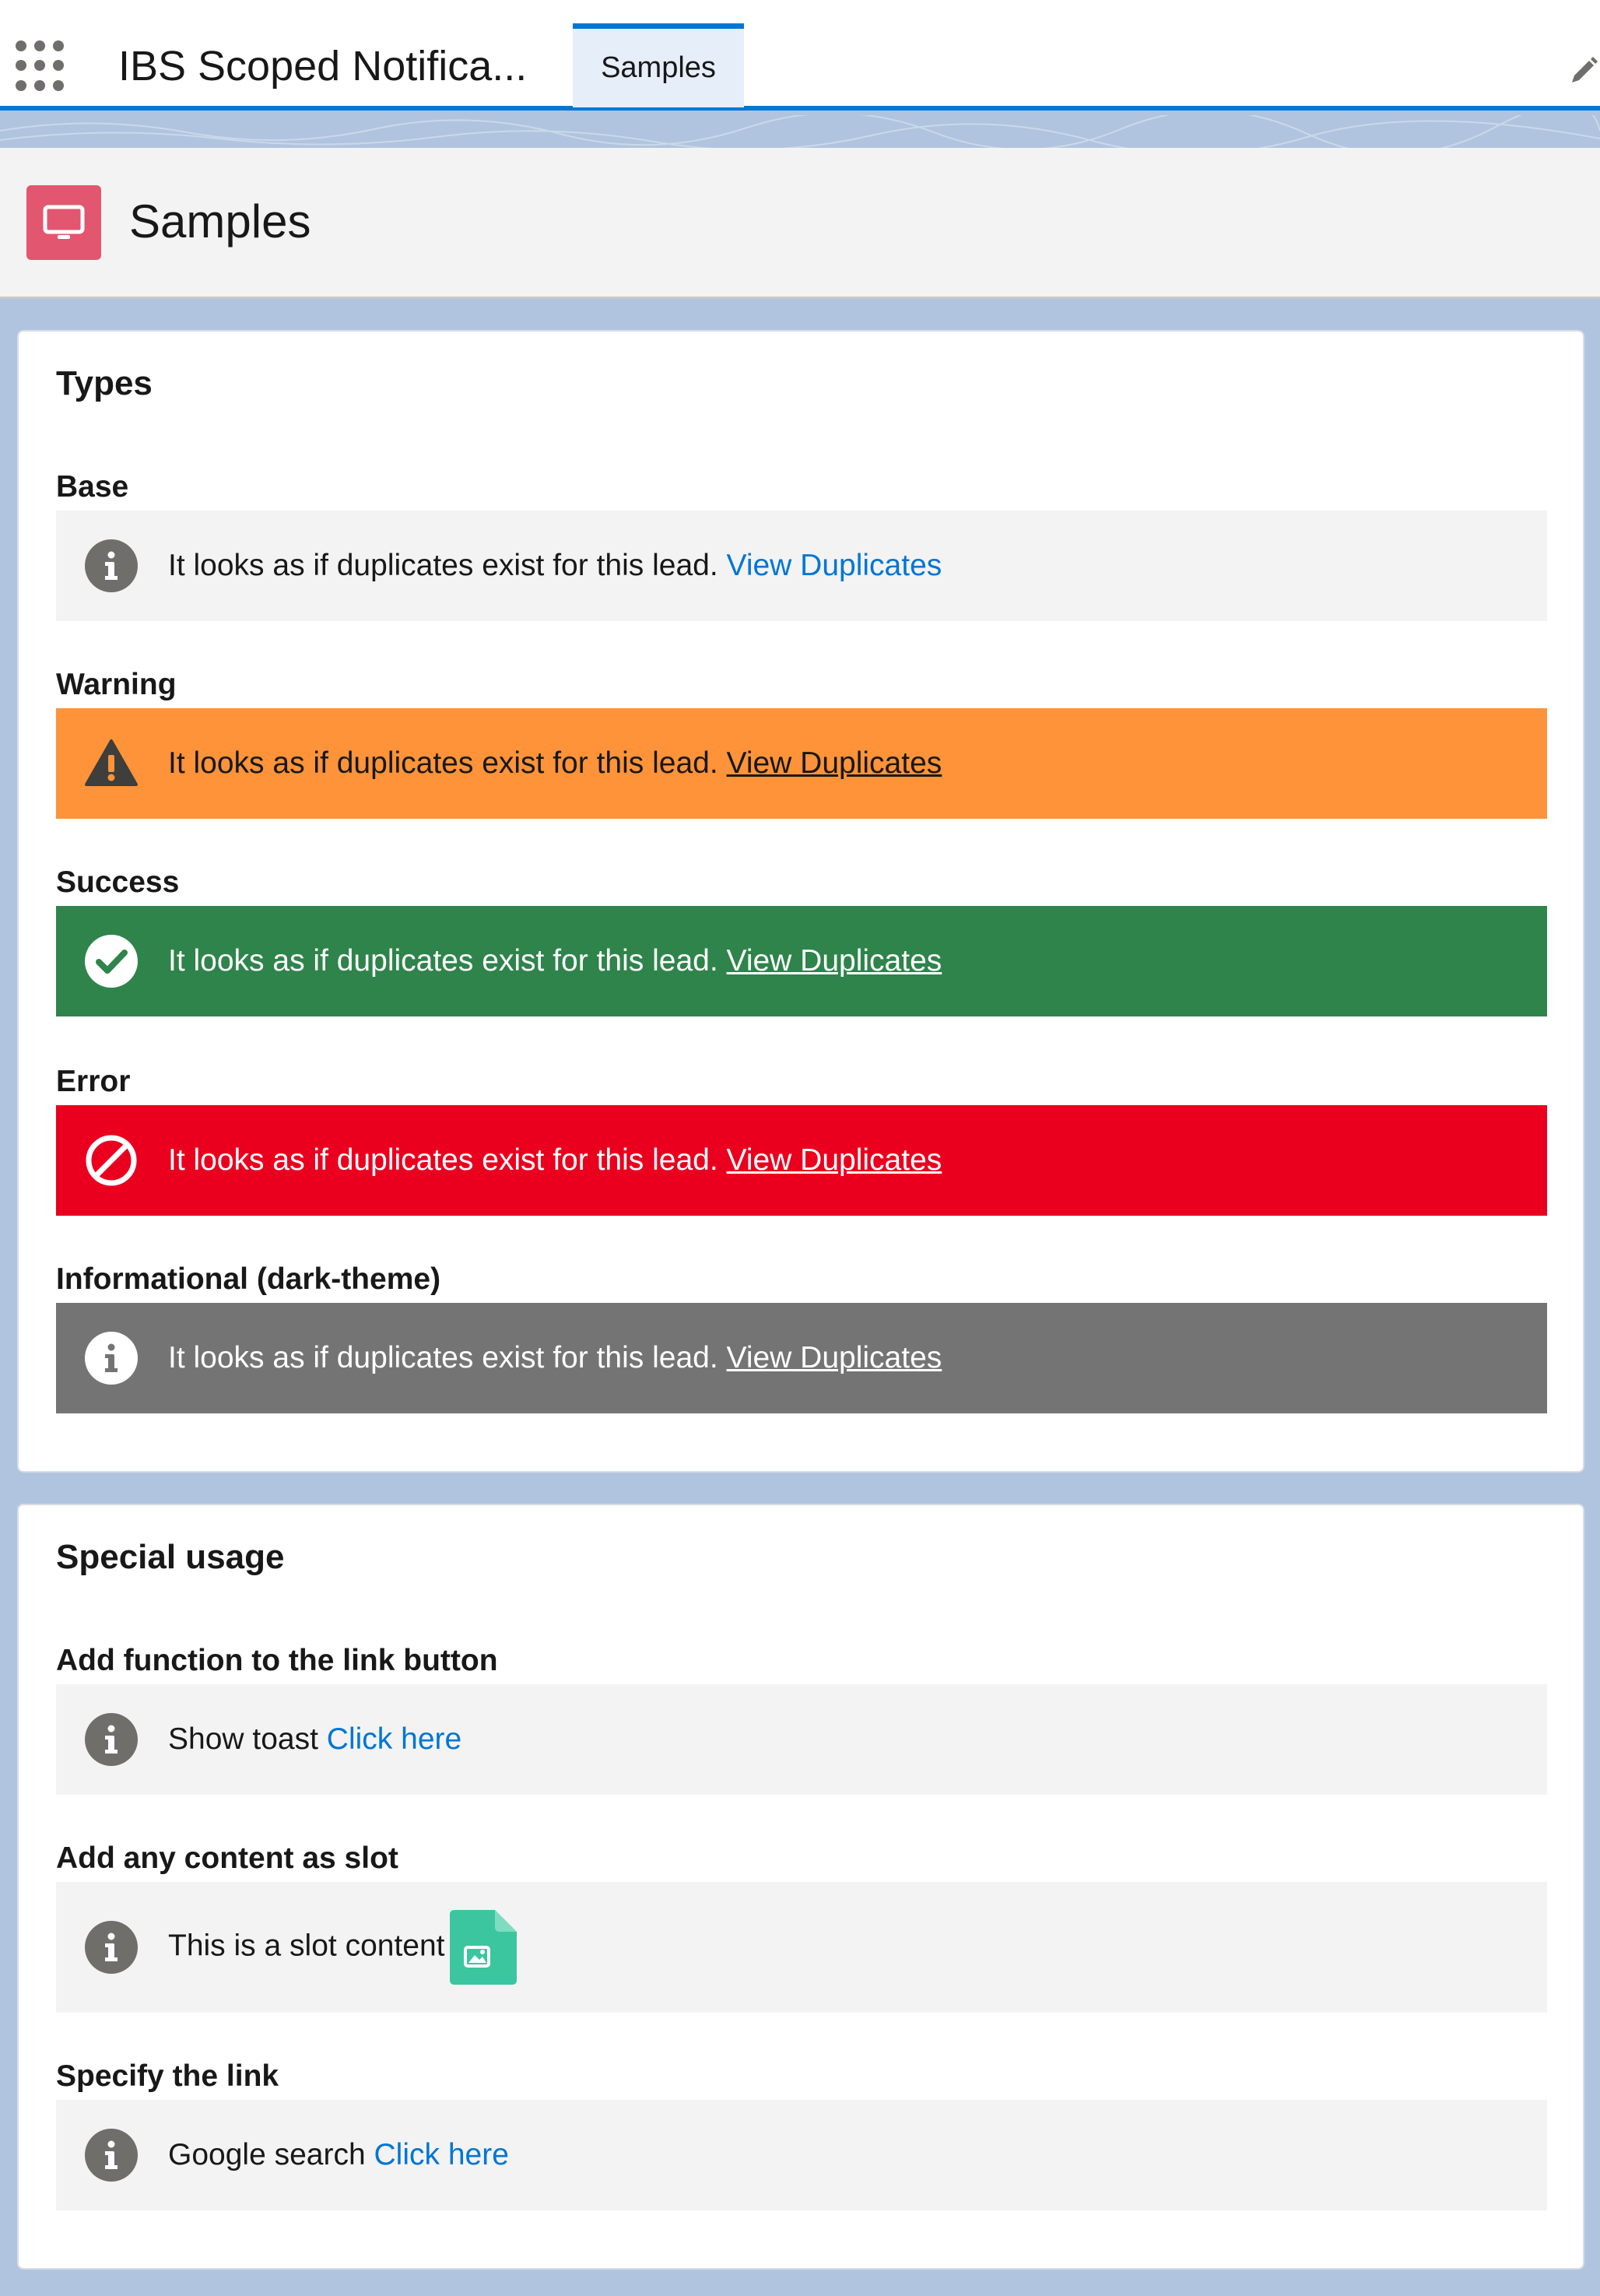 The width and height of the screenshot is (1600, 2296). What do you see at coordinates (41, 66) in the screenshot?
I see `app-launcher-icon` at bounding box center [41, 66].